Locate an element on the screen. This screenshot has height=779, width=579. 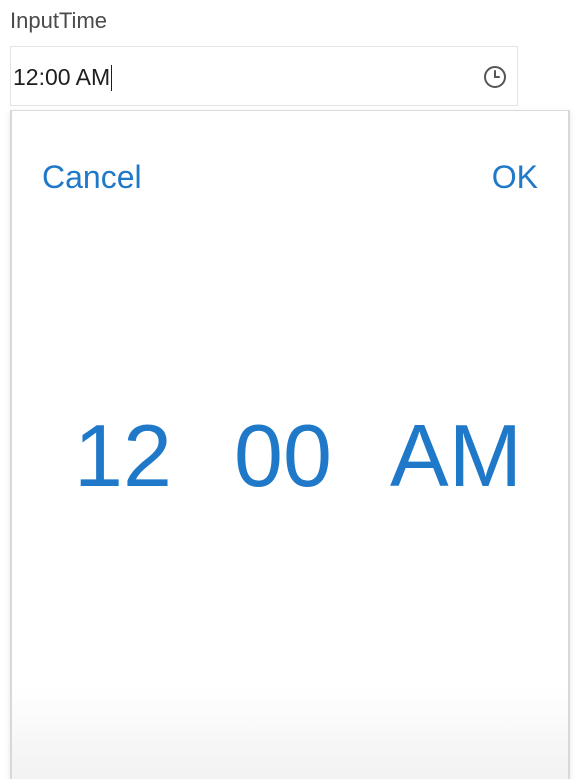
text-caret is located at coordinates (112, 78).